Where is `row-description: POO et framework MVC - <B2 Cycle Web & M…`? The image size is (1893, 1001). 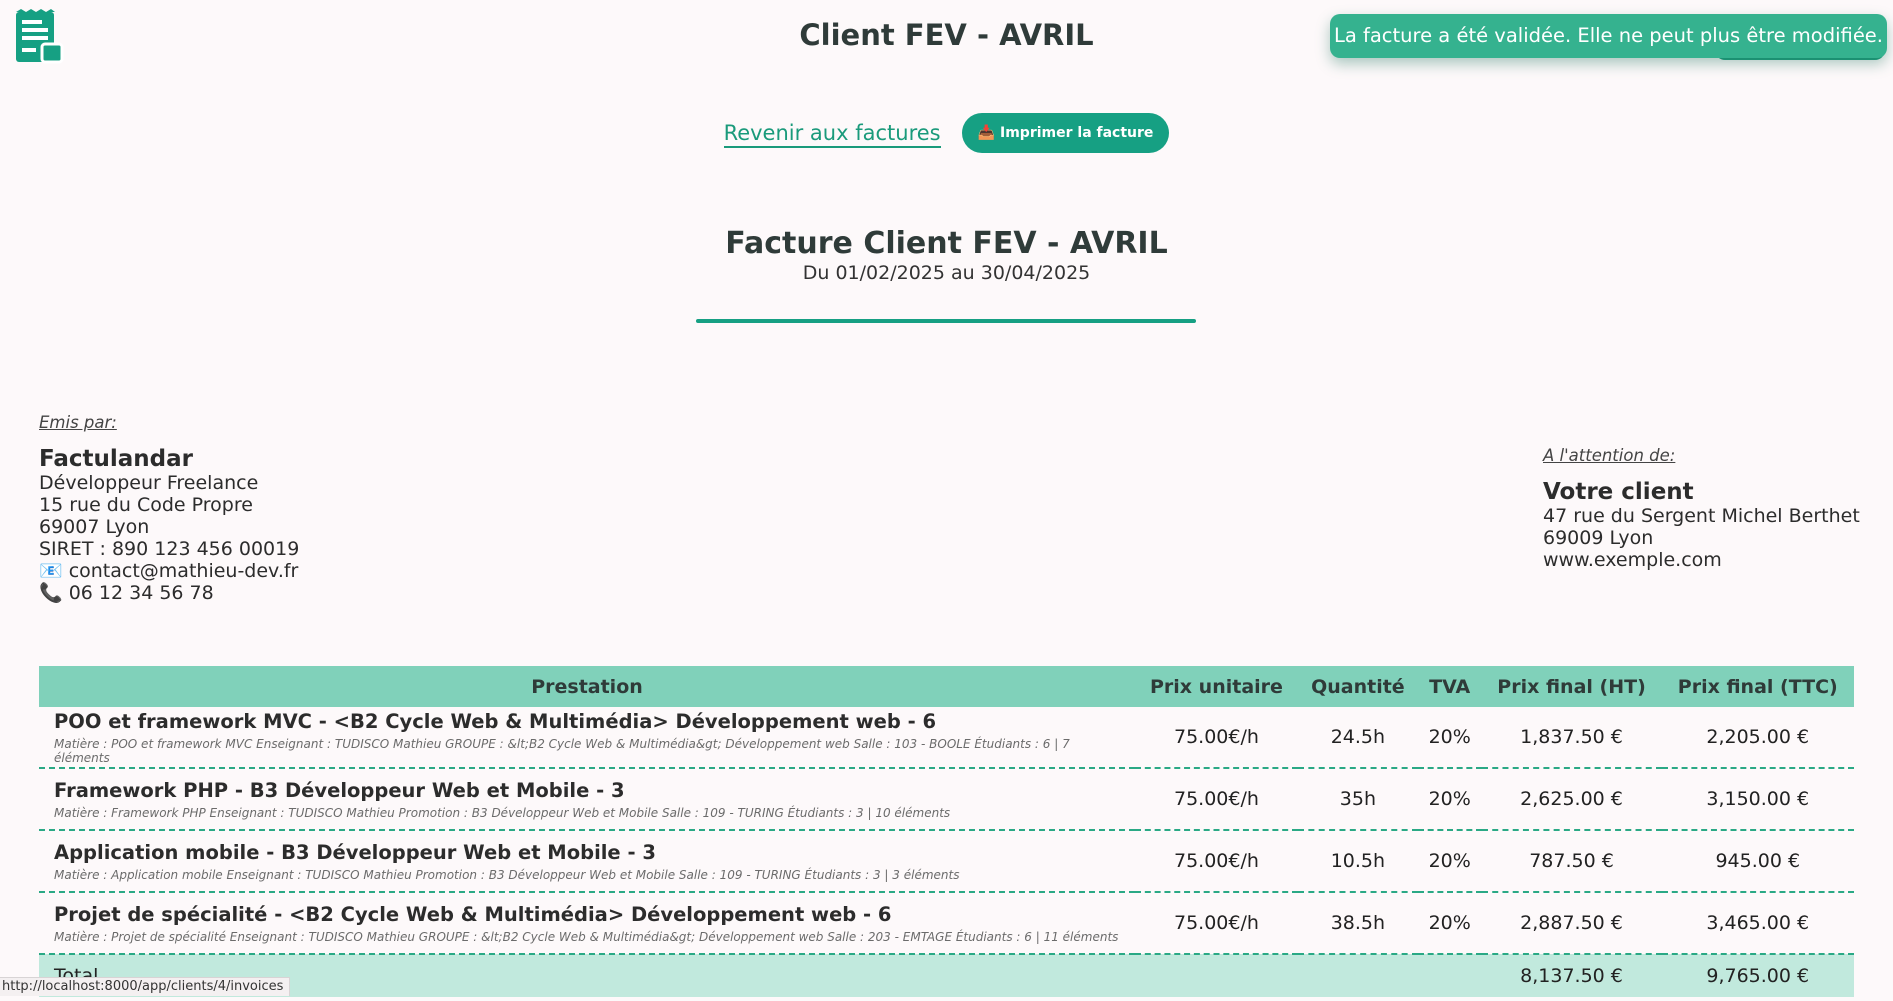 row-description: POO et framework MVC - <B2 Cycle Web & M… is located at coordinates (587, 738).